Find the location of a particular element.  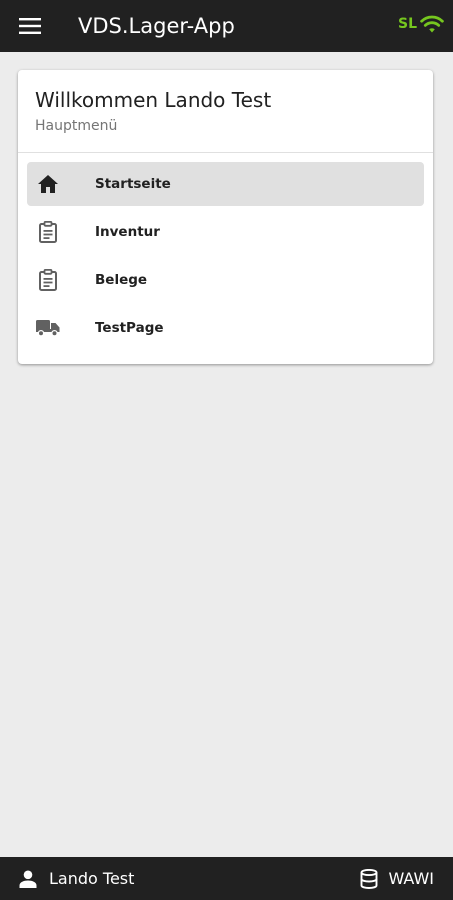

app-title: VDS.Lager-App is located at coordinates (156, 26).